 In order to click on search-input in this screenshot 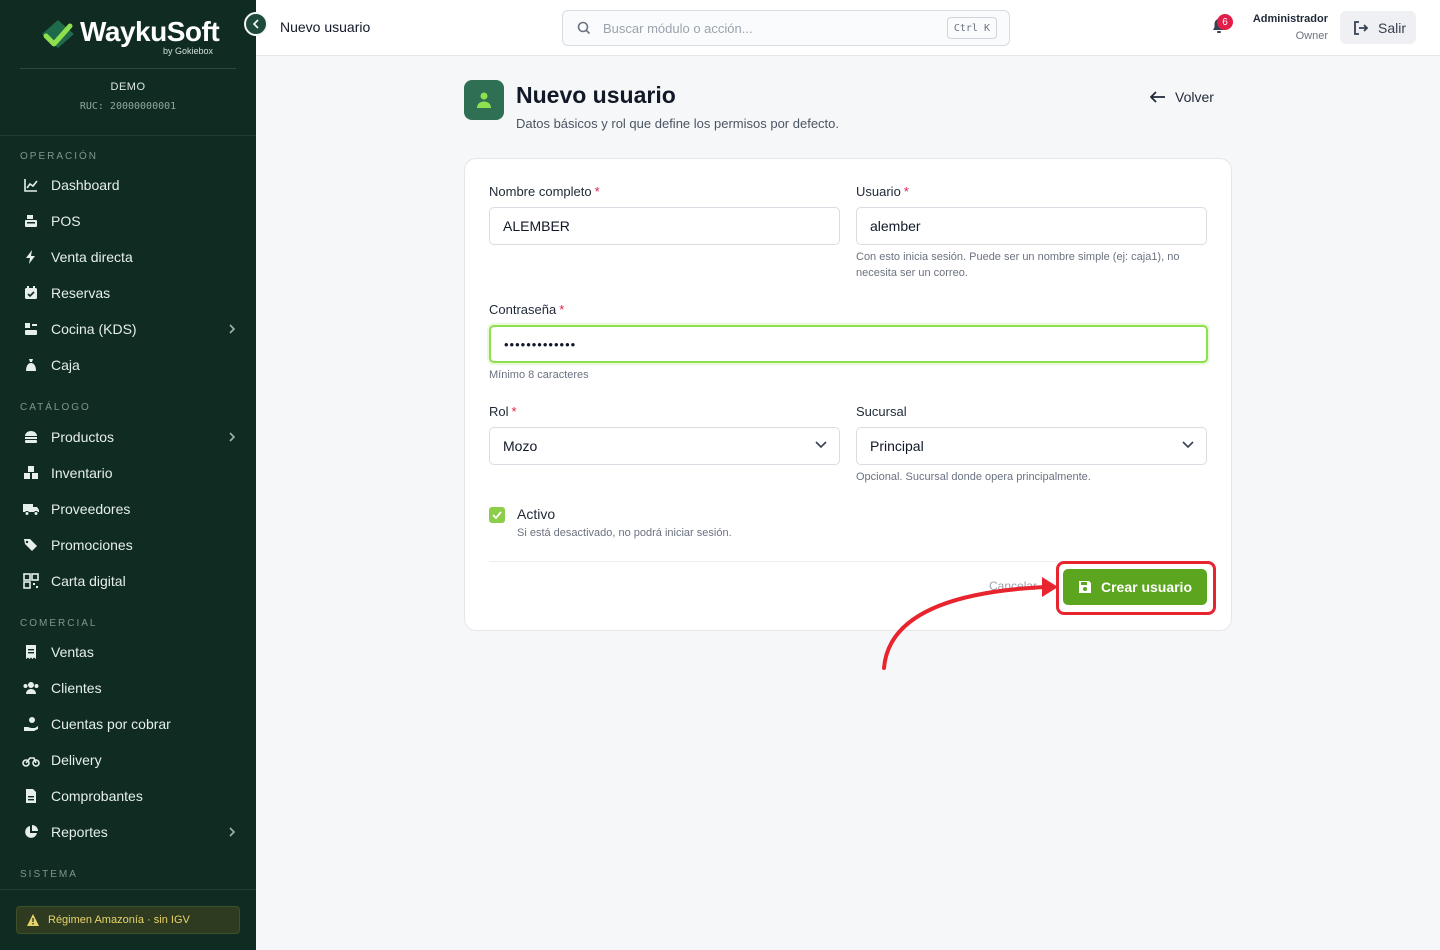, I will do `click(768, 28)`.